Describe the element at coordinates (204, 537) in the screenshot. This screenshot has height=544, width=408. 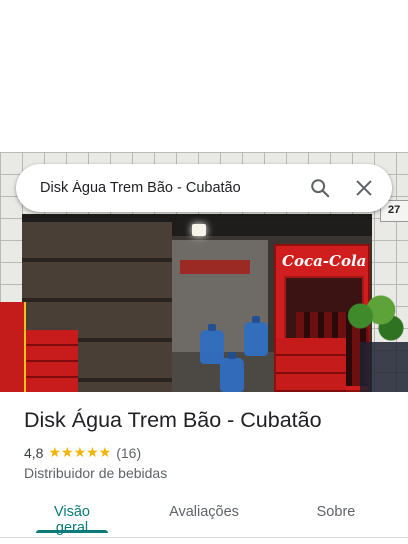
I see `tabs-divider` at that location.